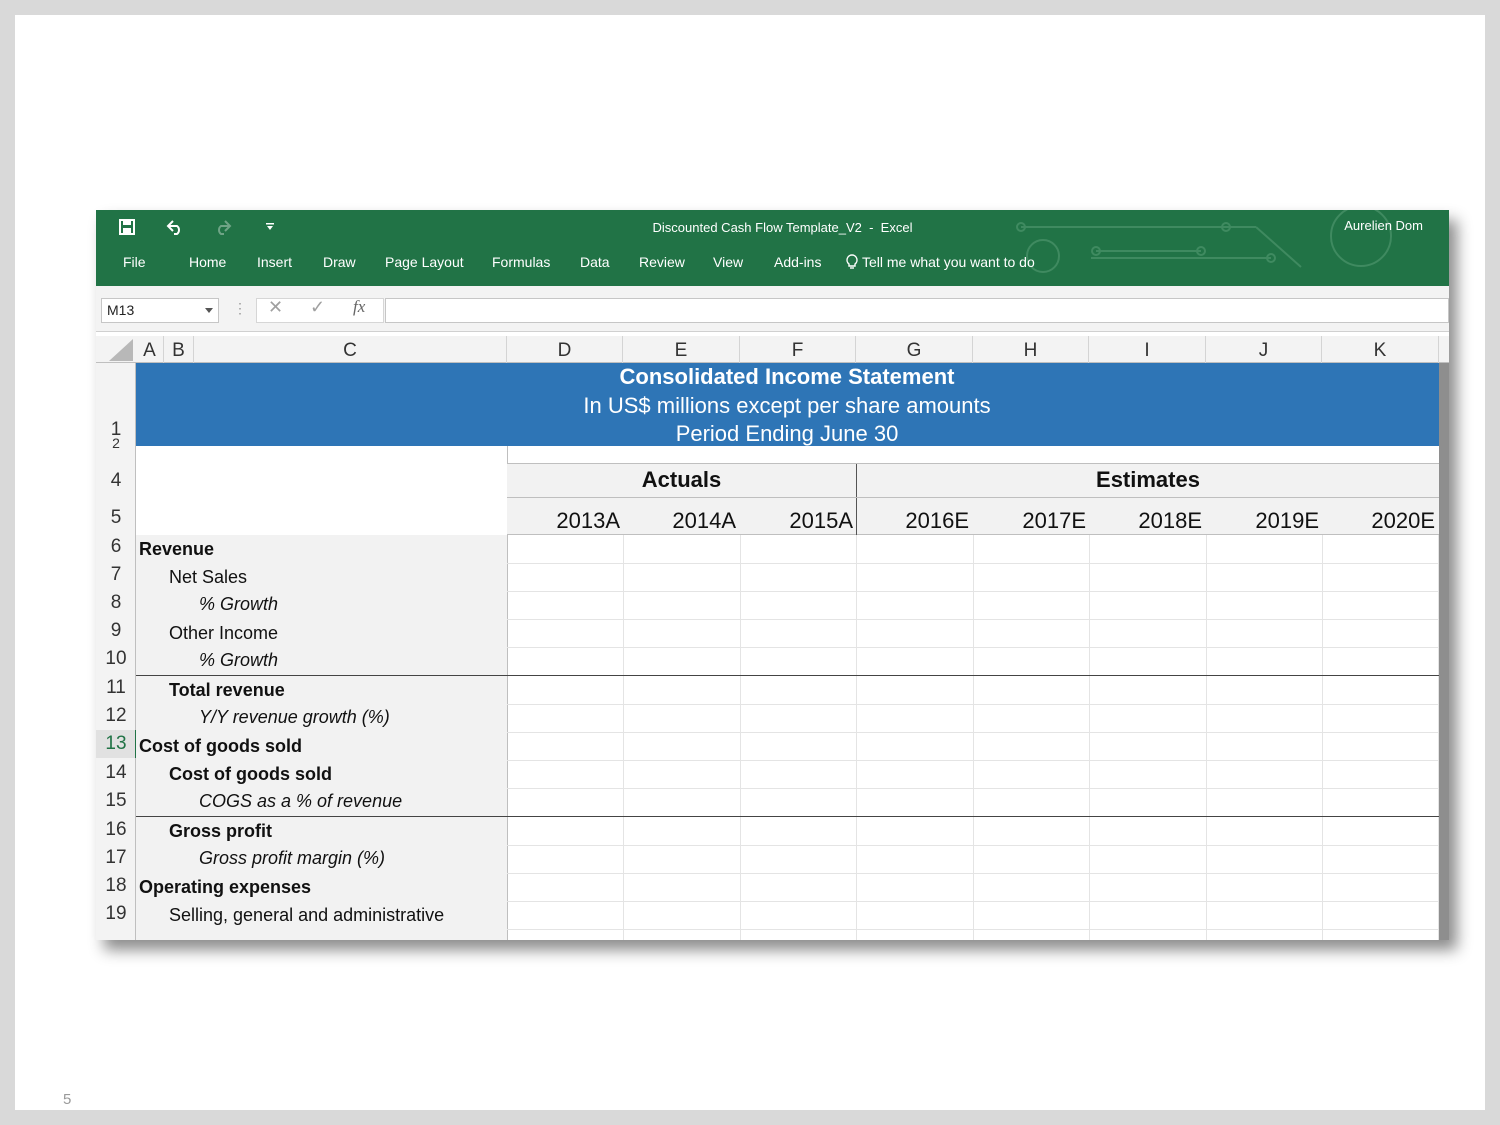  I want to click on drag-handle-icon: ⋮, so click(240, 308).